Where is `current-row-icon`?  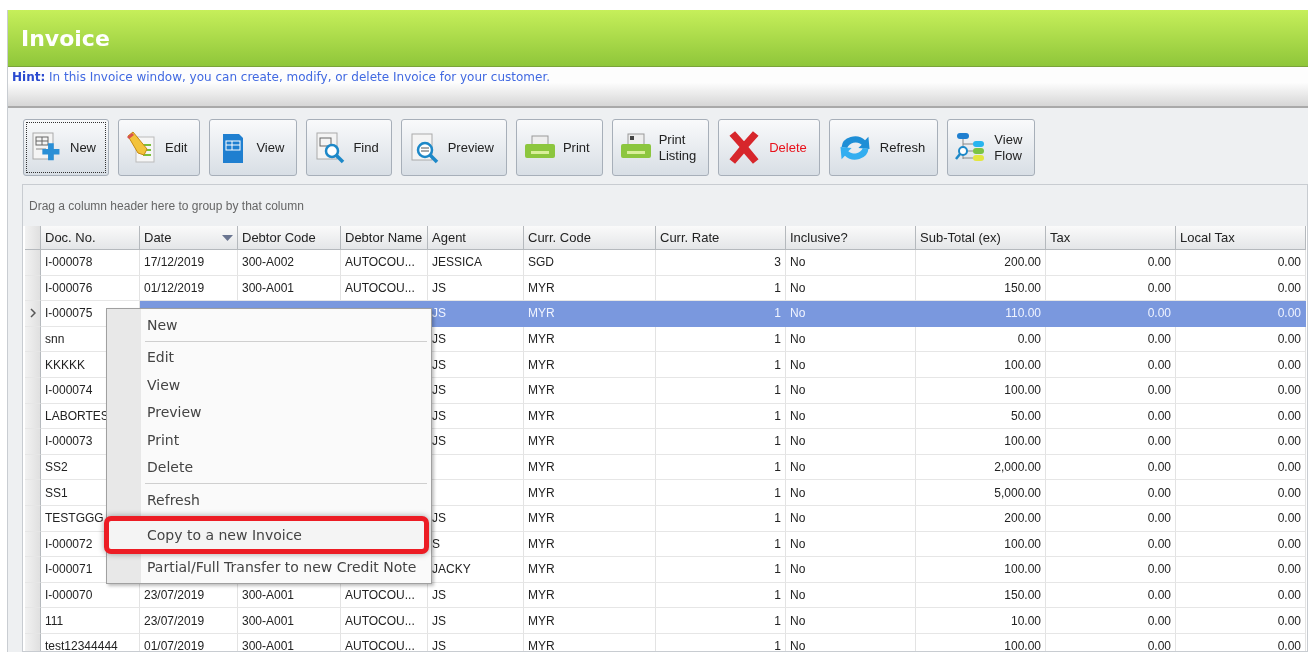
current-row-icon is located at coordinates (32, 313).